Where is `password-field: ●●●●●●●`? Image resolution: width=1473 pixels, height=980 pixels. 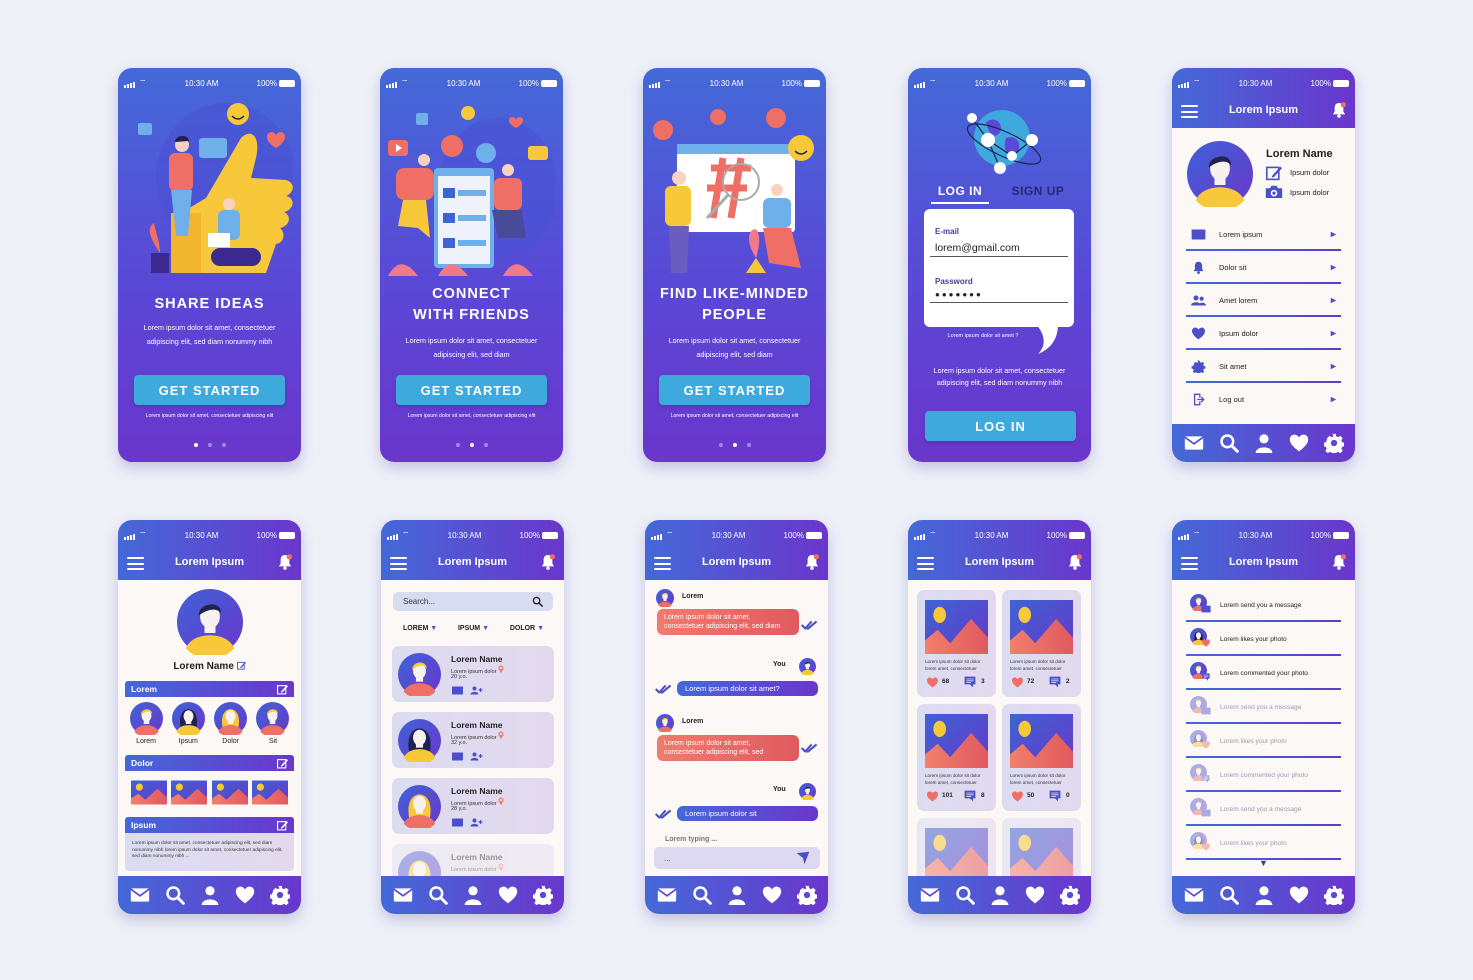 password-field: ●●●●●●● is located at coordinates (999, 295).